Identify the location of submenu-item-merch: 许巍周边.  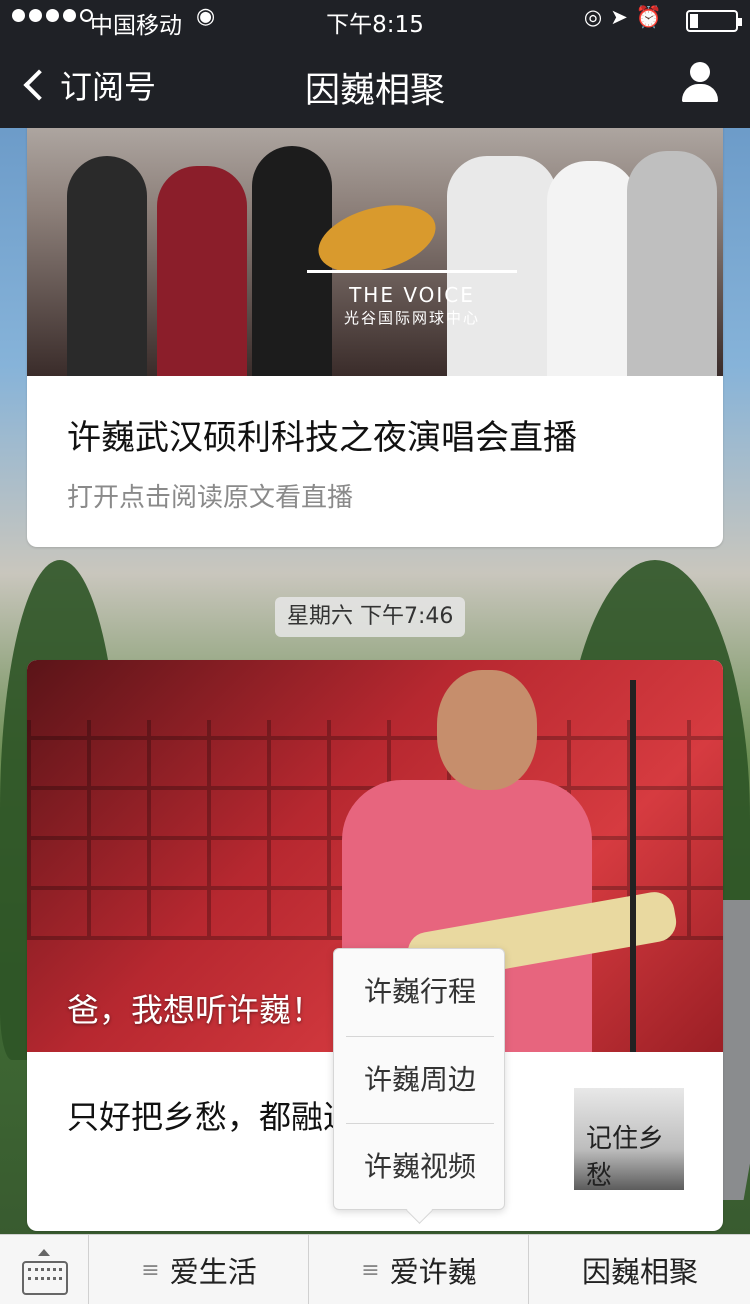
(420, 1079).